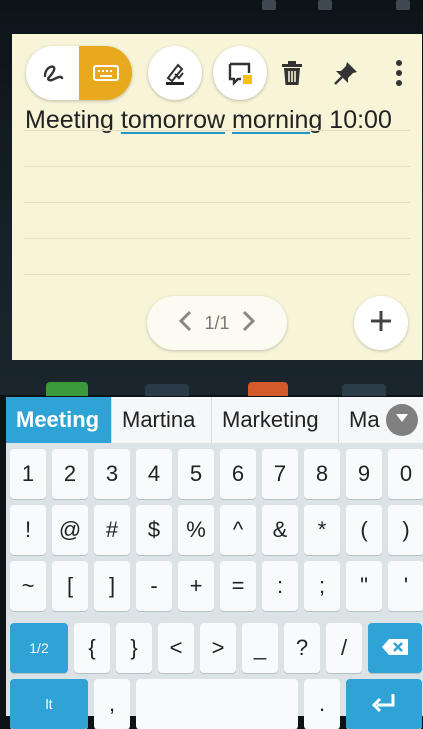 The width and height of the screenshot is (423, 729). I want to click on plus-icon, so click(381, 323).